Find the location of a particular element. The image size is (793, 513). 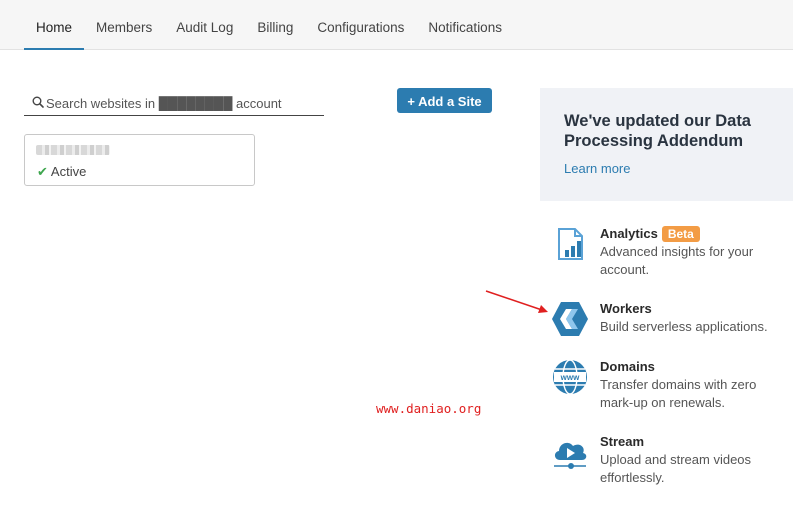

site-status: ✔ Active is located at coordinates (61, 172).